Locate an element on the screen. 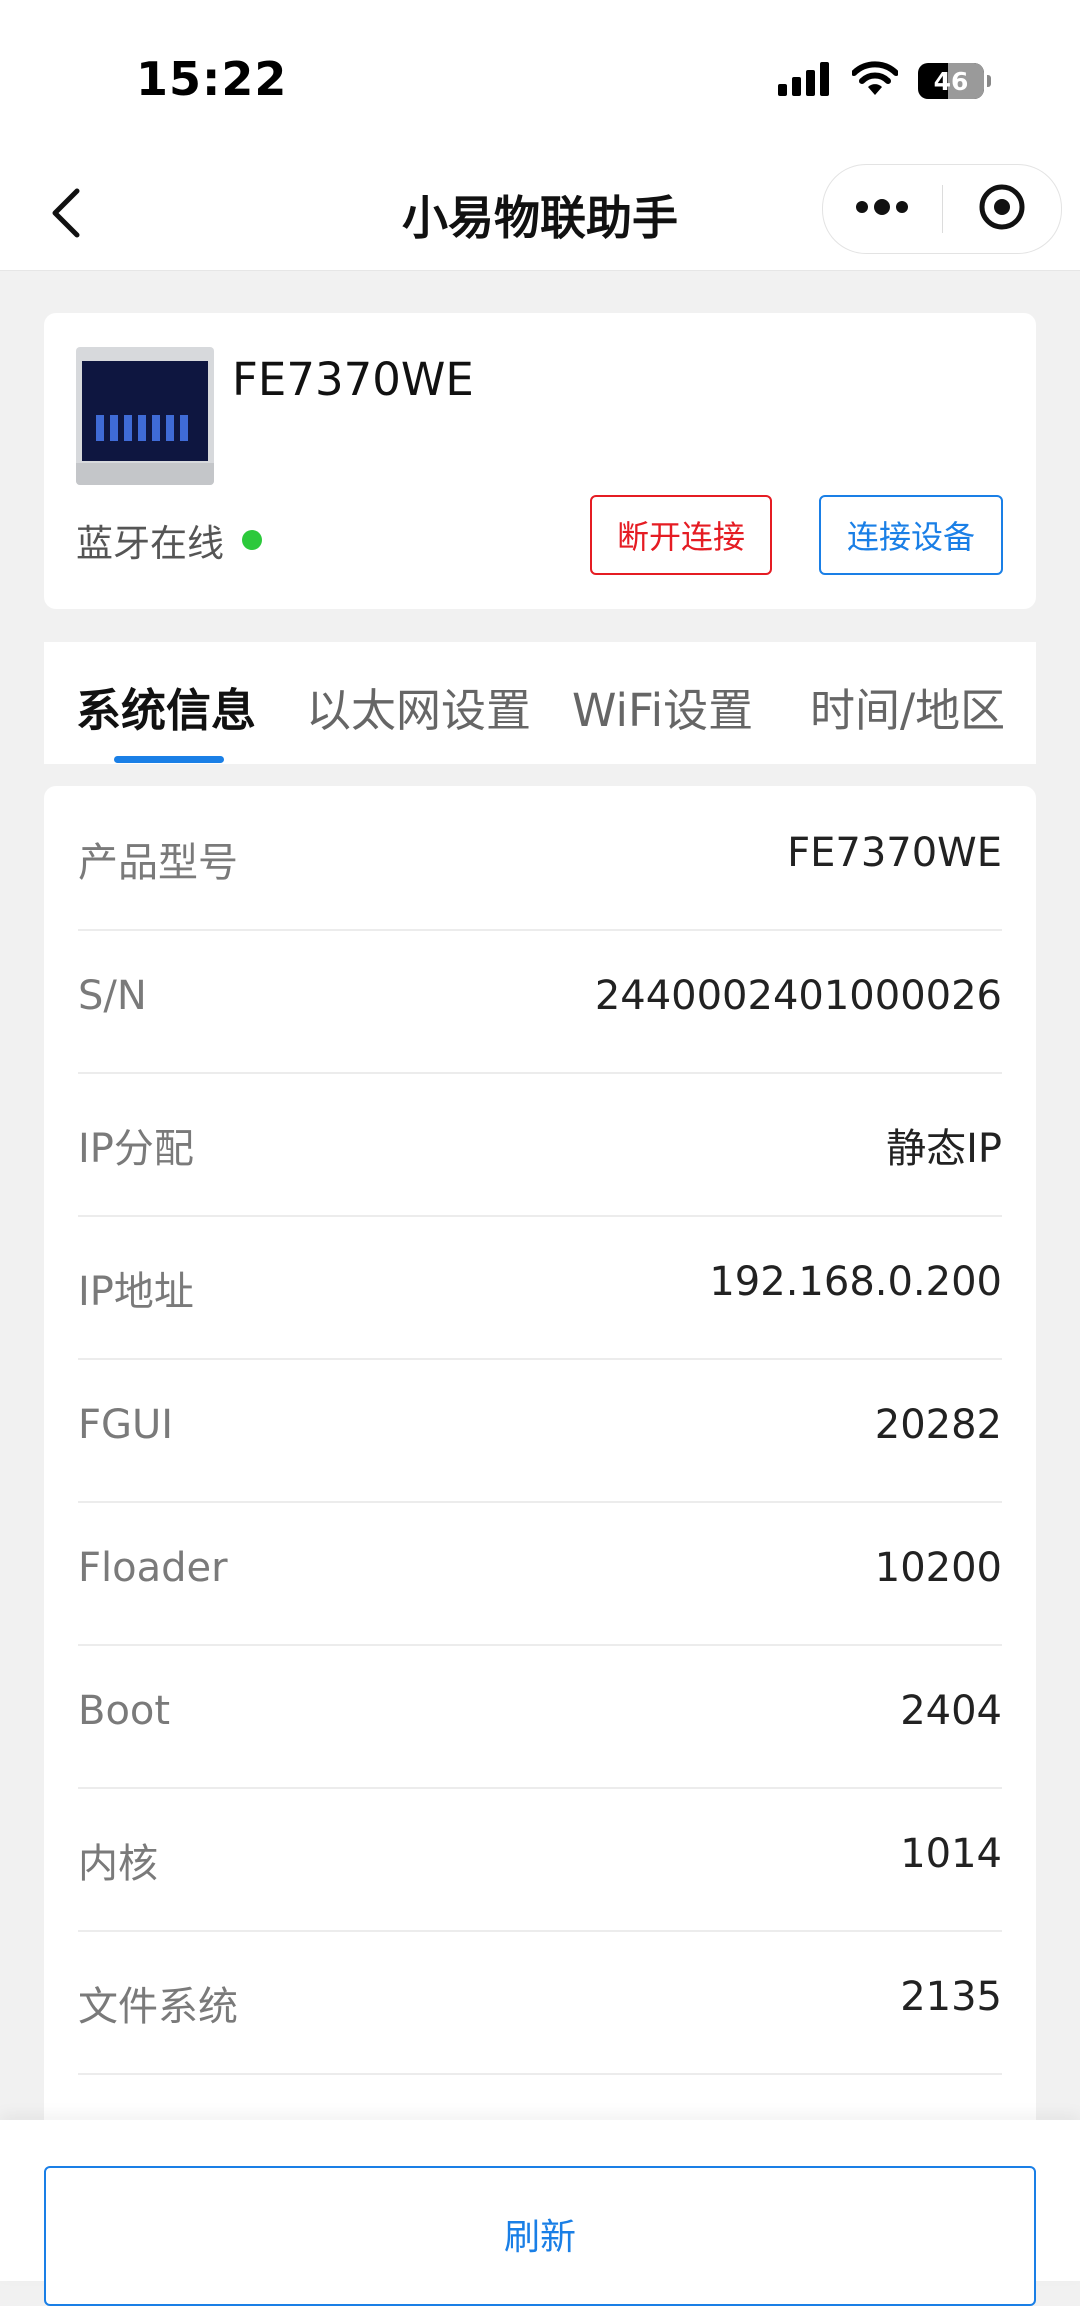  info-value: 2404 is located at coordinates (951, 1711).